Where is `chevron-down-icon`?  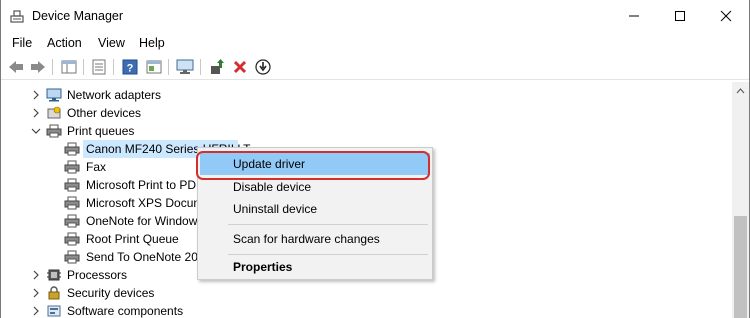
chevron-down-icon is located at coordinates (36, 131).